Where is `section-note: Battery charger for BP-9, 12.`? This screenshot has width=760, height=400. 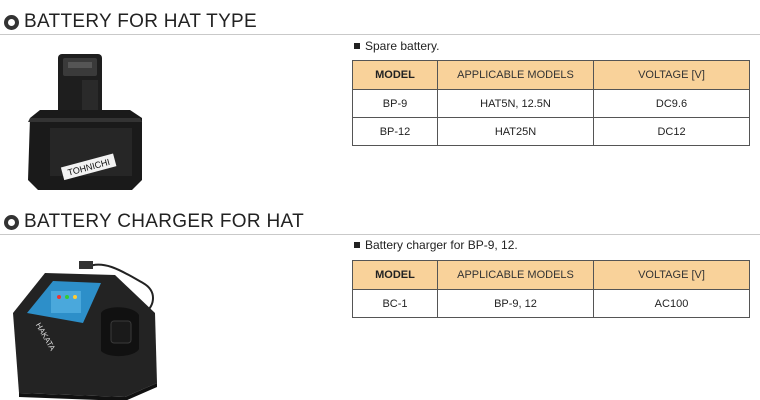
section-note: Battery charger for BP-9, 12. is located at coordinates (436, 245).